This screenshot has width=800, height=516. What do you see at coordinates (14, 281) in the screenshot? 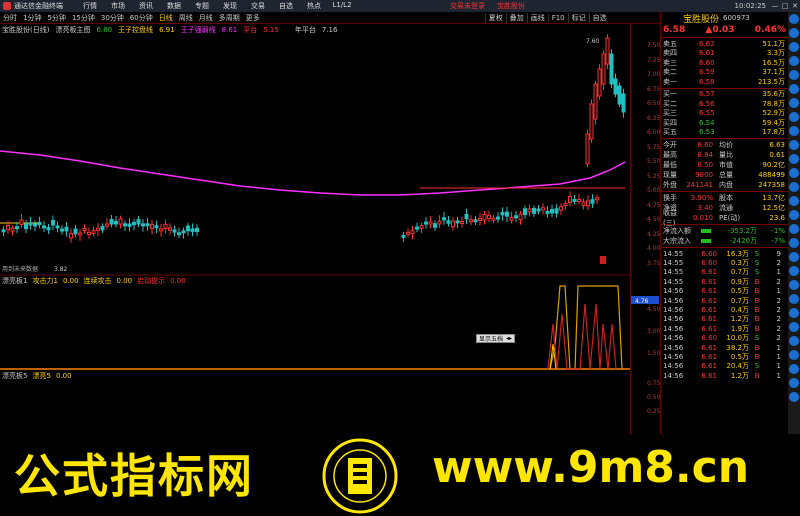
I see `sub1-name: 漂亮板1` at bounding box center [14, 281].